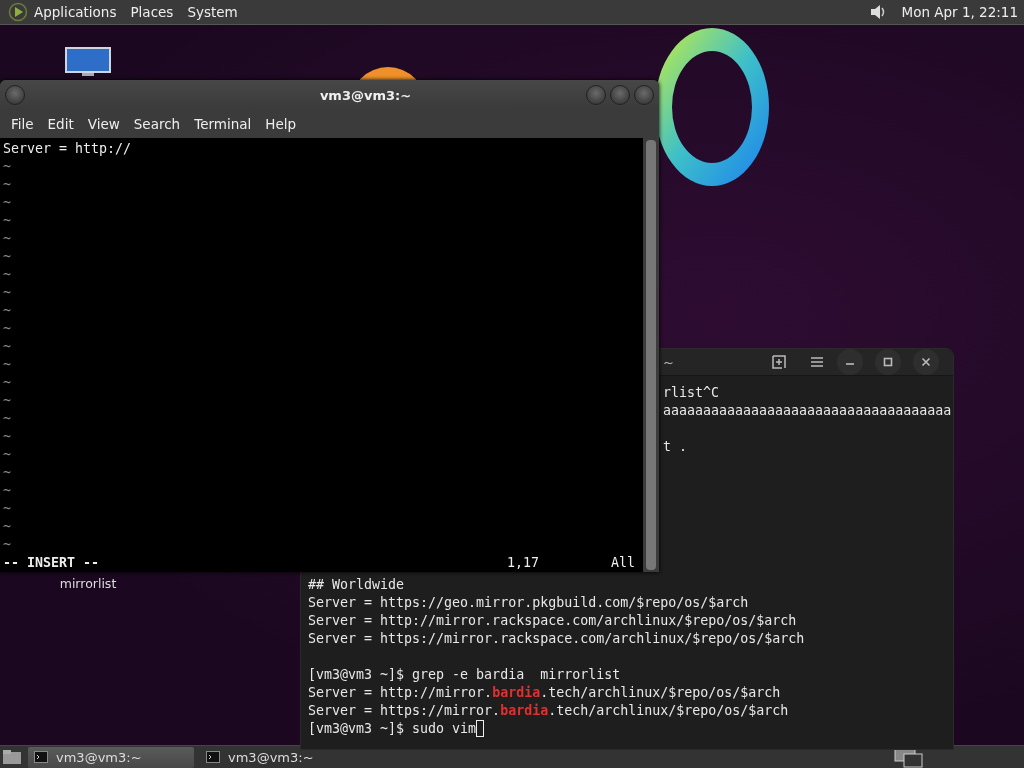 The width and height of the screenshot is (1024, 768). What do you see at coordinates (22, 124) in the screenshot?
I see `menu-item: File` at bounding box center [22, 124].